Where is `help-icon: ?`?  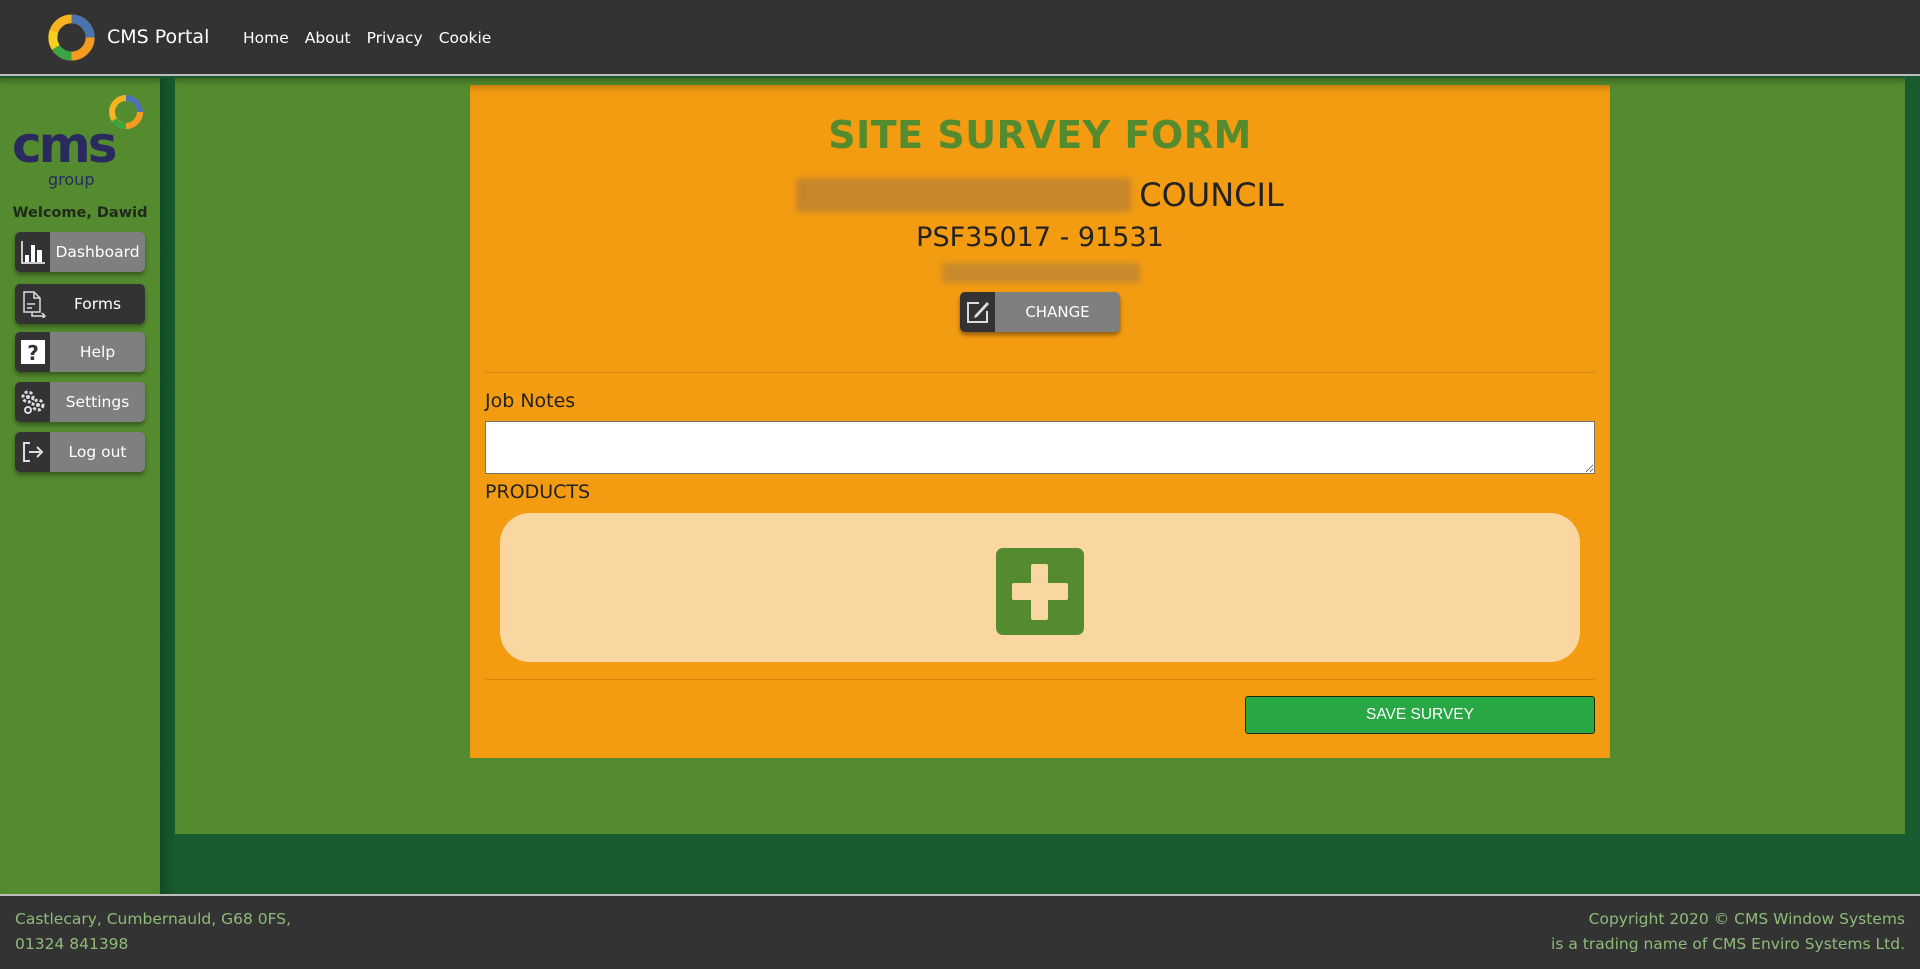 help-icon: ? is located at coordinates (32, 352).